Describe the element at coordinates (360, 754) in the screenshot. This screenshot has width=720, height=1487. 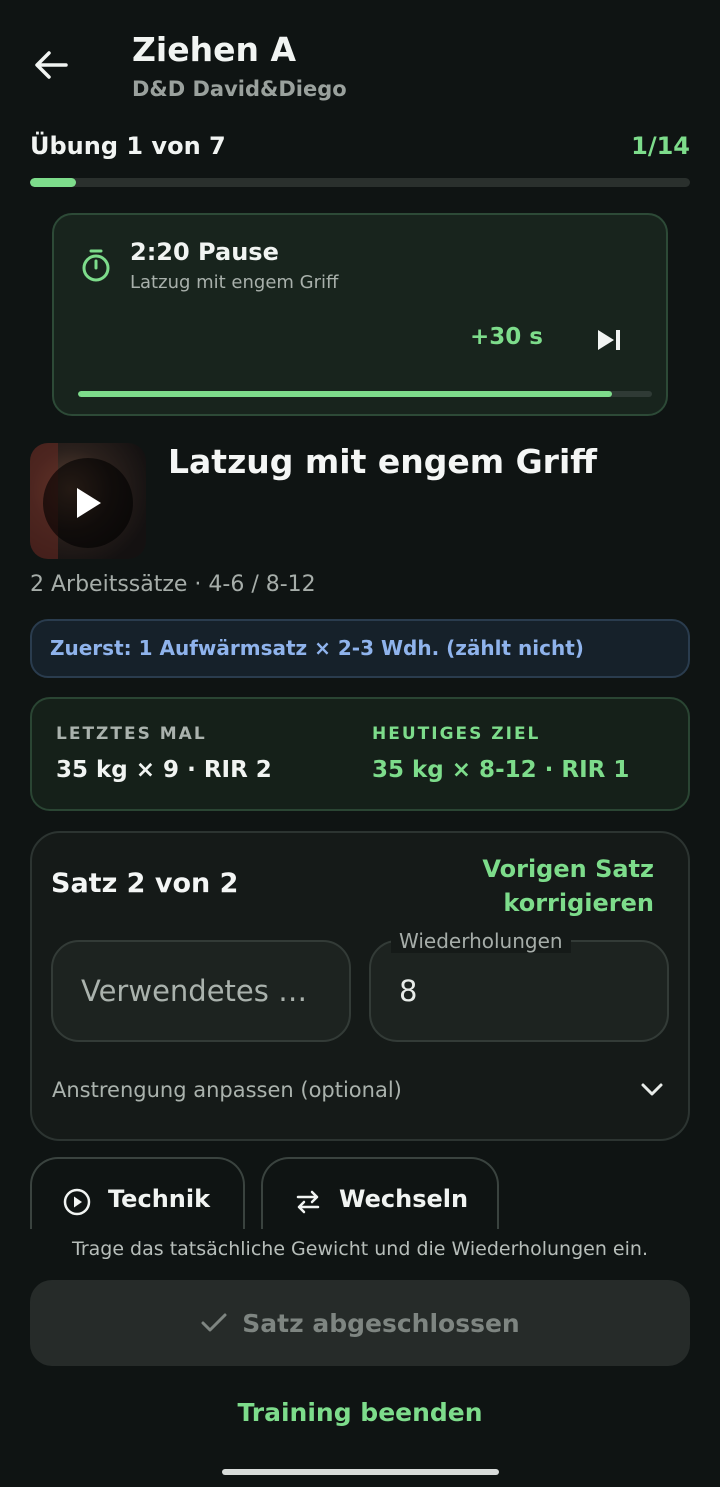
I see `comparison-card` at that location.